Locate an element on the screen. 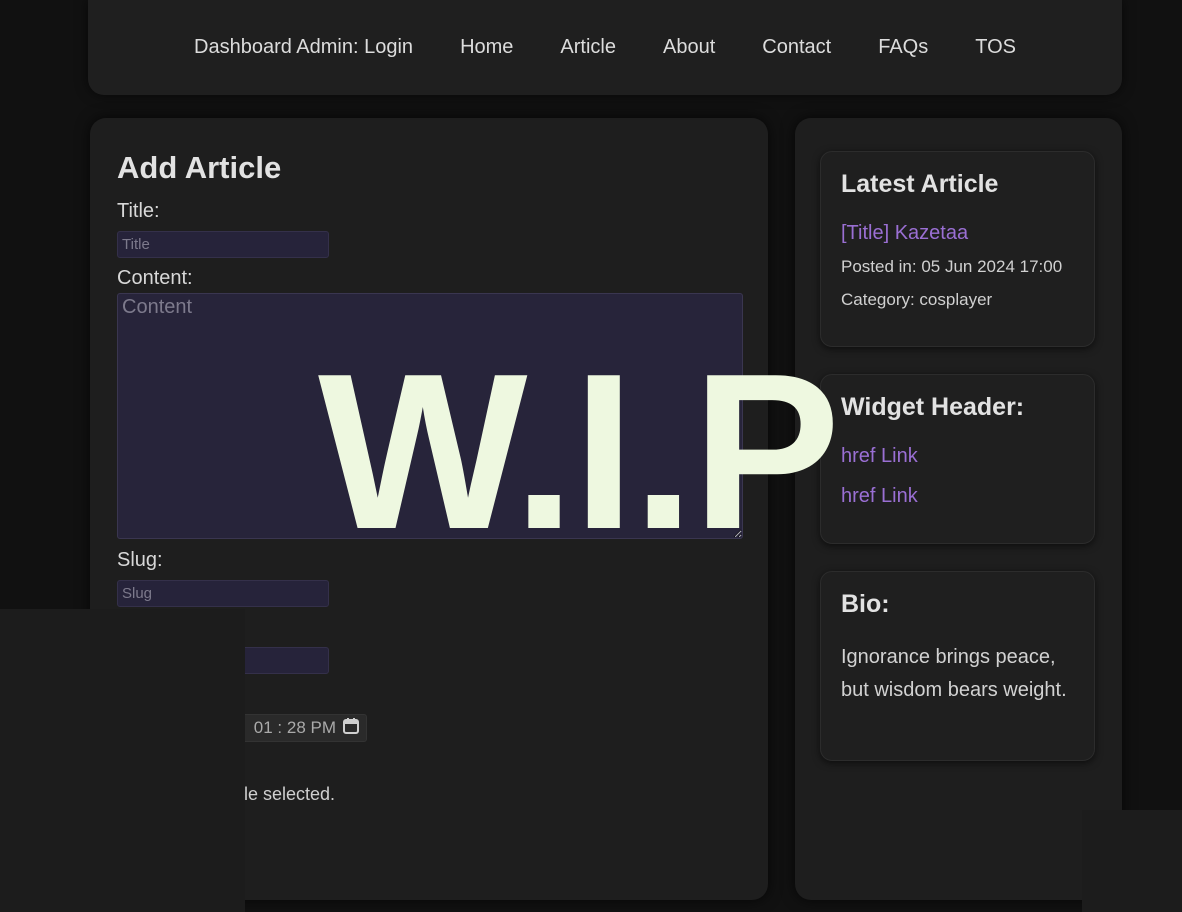 Image resolution: width=1182 pixels, height=912 pixels. title-input is located at coordinates (223, 244).